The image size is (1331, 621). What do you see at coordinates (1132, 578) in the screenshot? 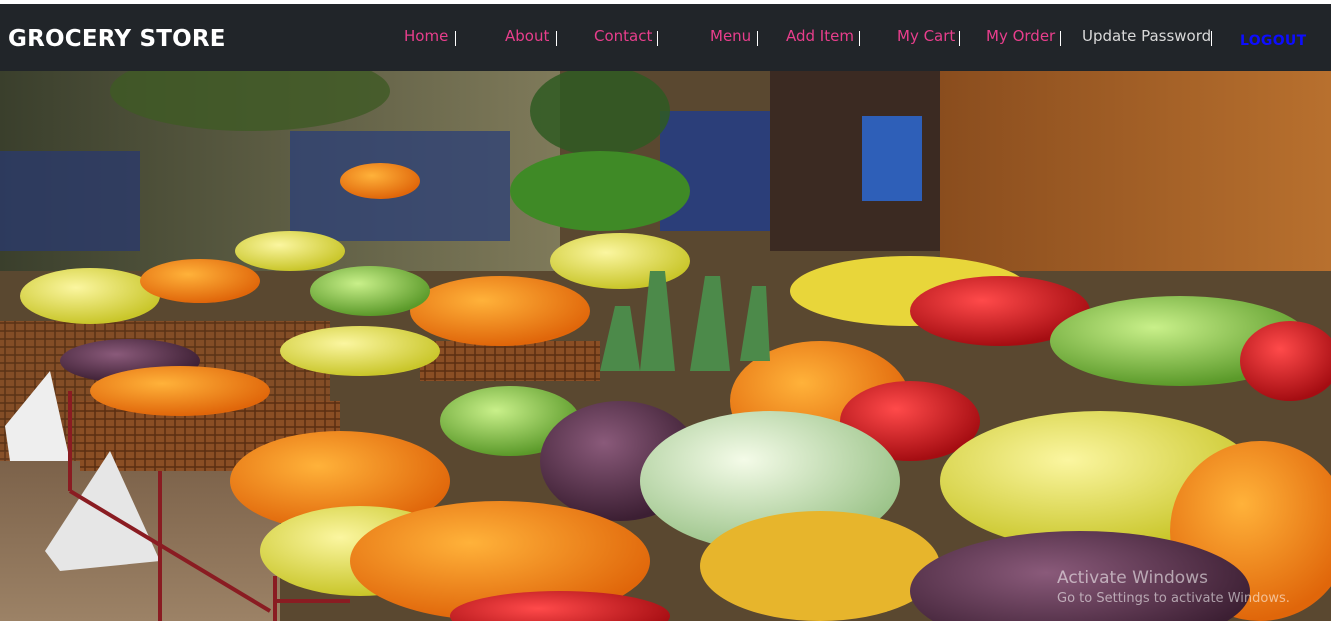
I see `watermark-title: Activate Windows` at bounding box center [1132, 578].